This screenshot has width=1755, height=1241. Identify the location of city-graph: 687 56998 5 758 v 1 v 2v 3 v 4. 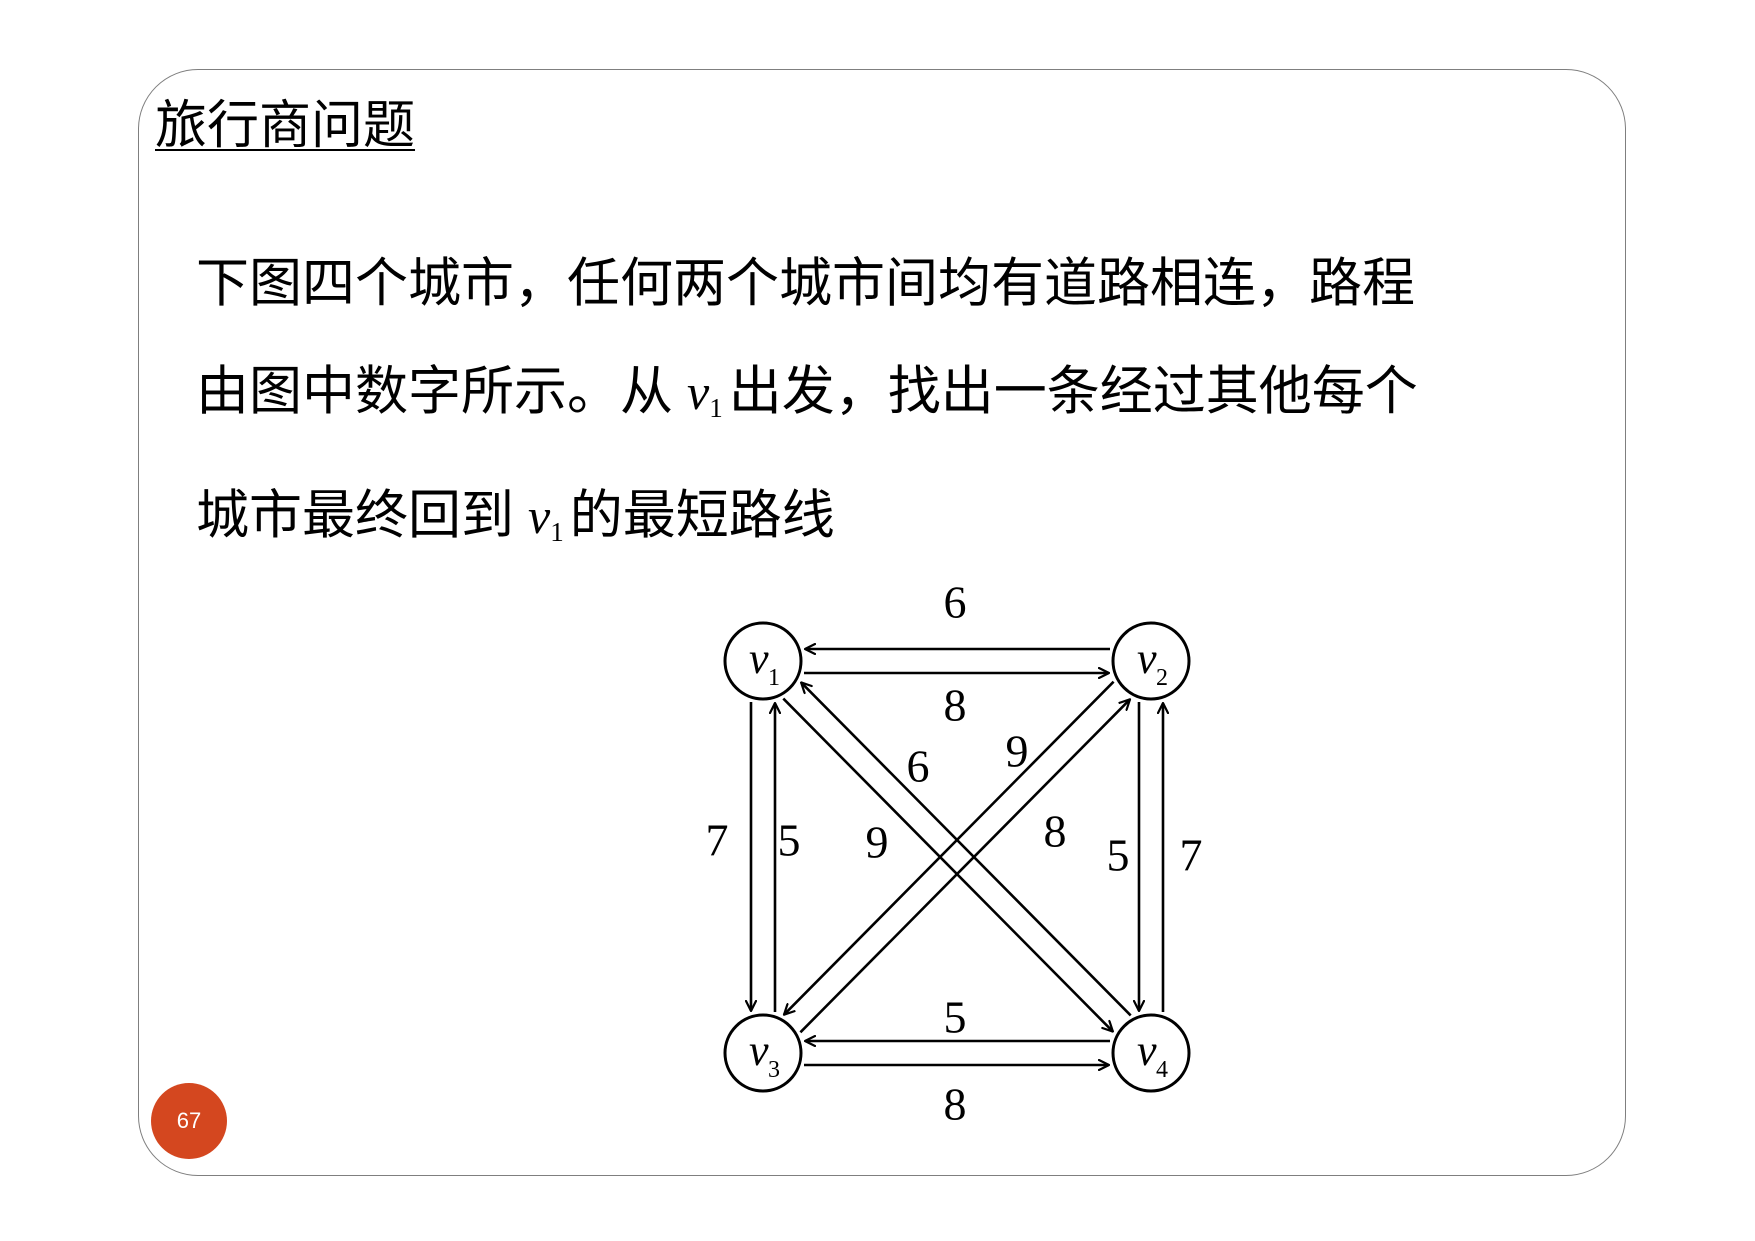
(954, 853).